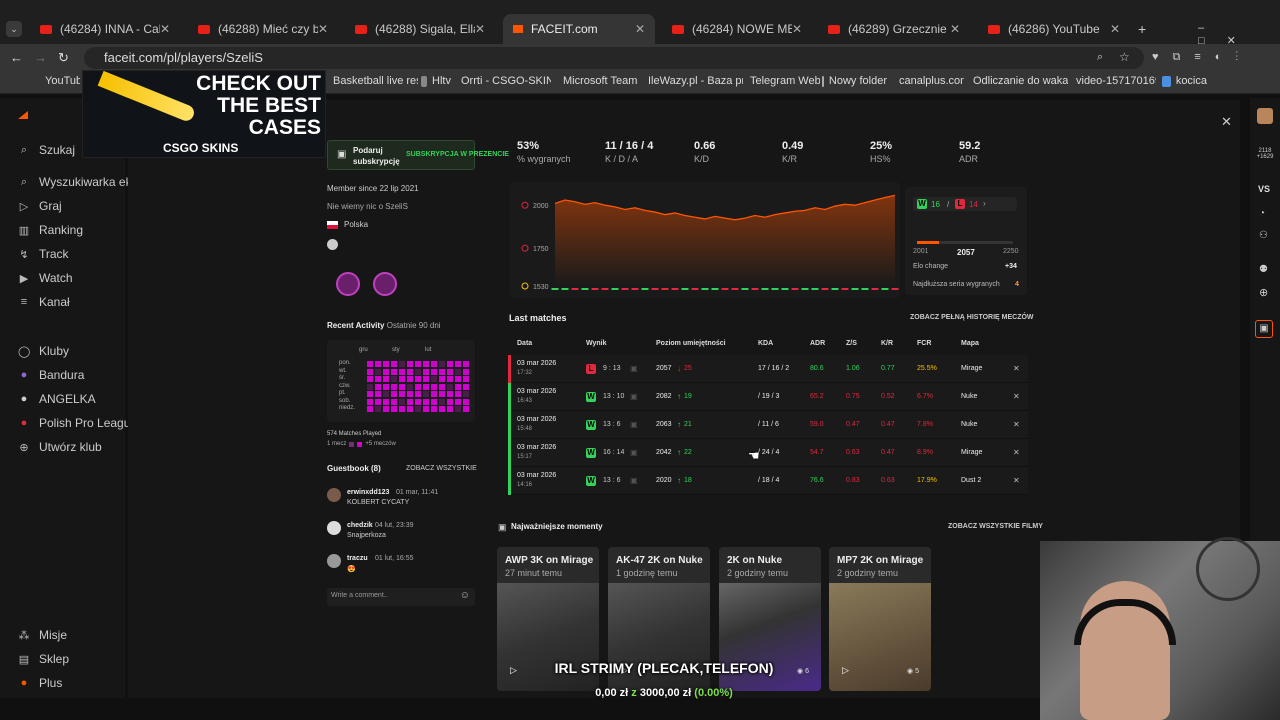 Image resolution: width=1280 pixels, height=720 pixels. Describe the element at coordinates (1202, 57) in the screenshot. I see `extension-icons: ♥⧉≡◐⋮` at that location.